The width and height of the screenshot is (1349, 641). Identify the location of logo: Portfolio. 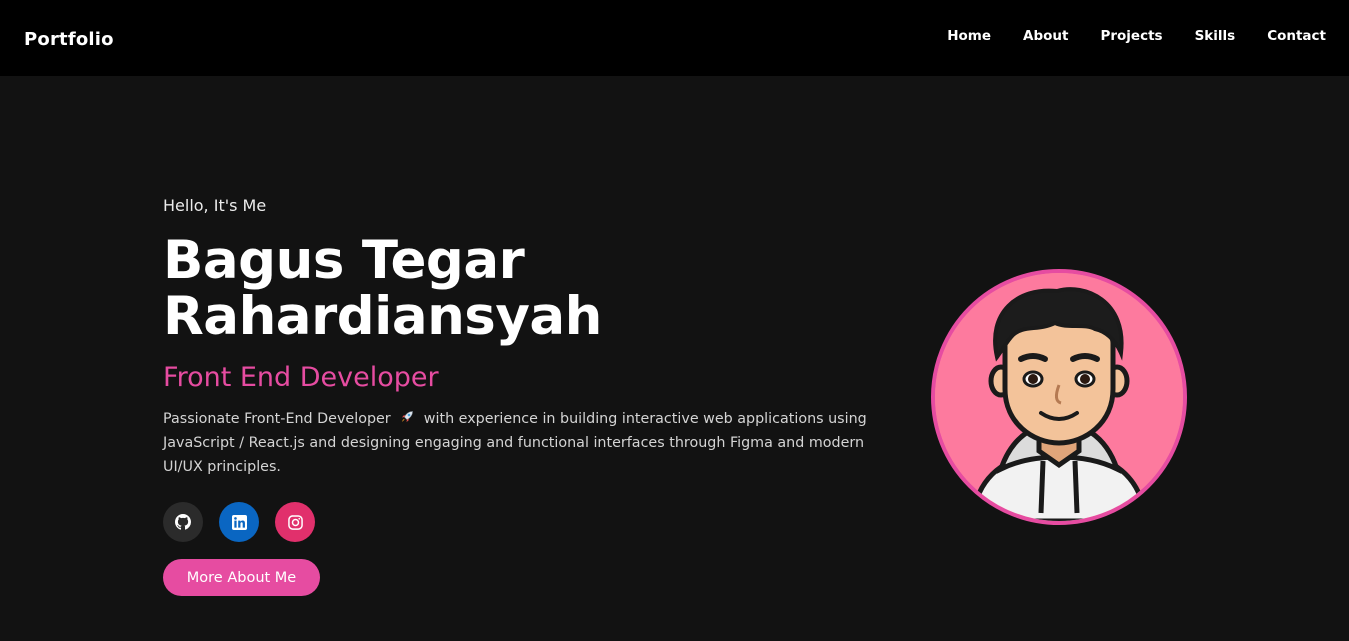
(69, 39).